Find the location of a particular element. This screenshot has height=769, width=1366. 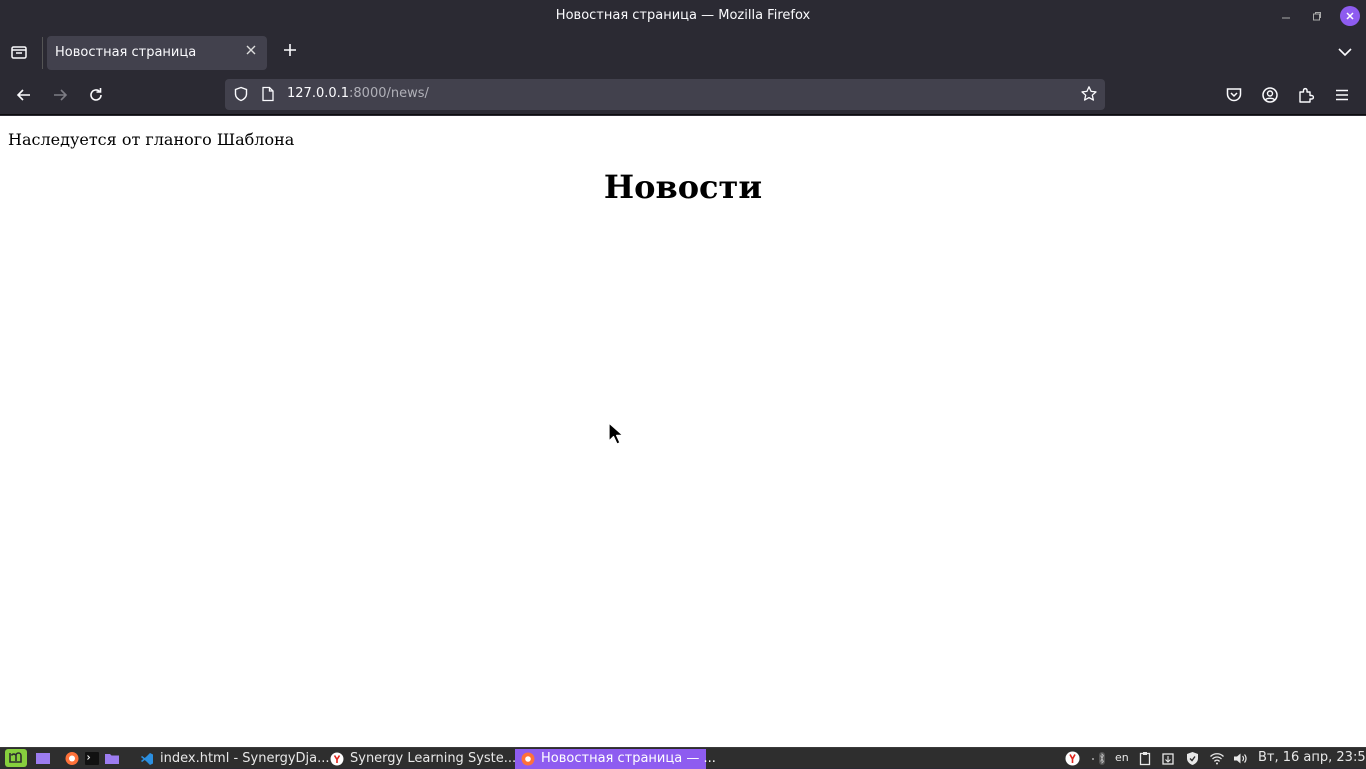

tab-title: Новостная страница is located at coordinates (126, 52).